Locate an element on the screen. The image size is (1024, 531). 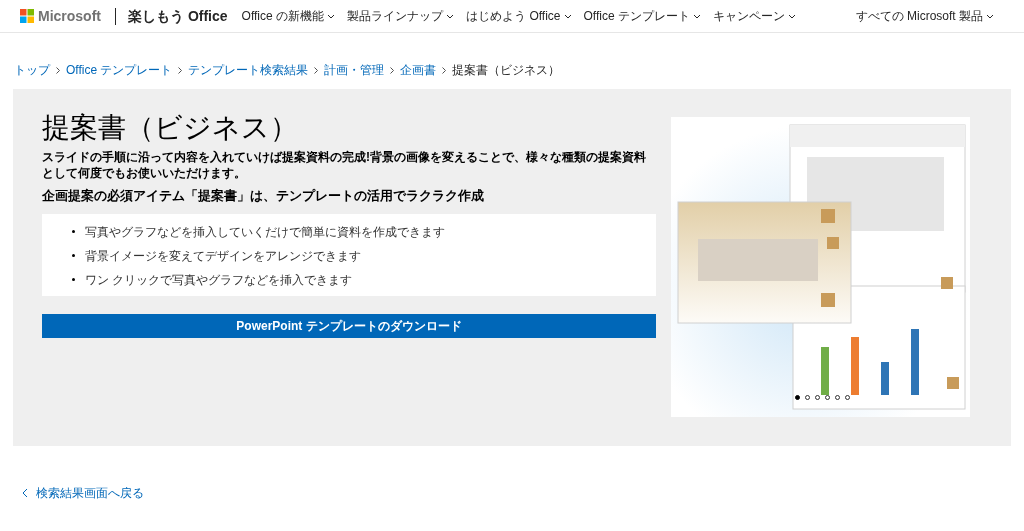
all-products-menu: すべての Microsoft 製品 is located at coordinates (924, 16).